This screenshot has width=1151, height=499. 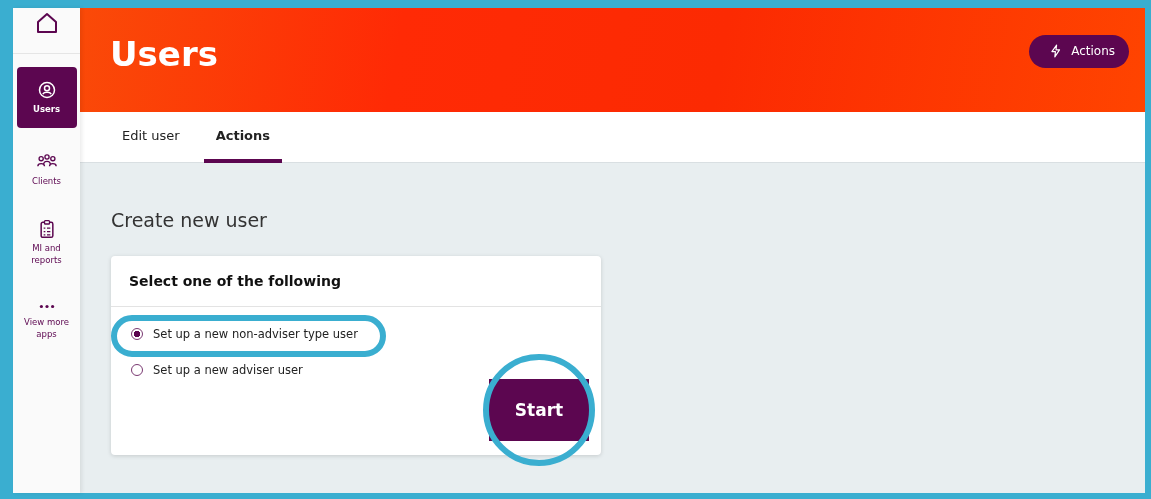 What do you see at coordinates (164, 54) in the screenshot?
I see `page-title: Users` at bounding box center [164, 54].